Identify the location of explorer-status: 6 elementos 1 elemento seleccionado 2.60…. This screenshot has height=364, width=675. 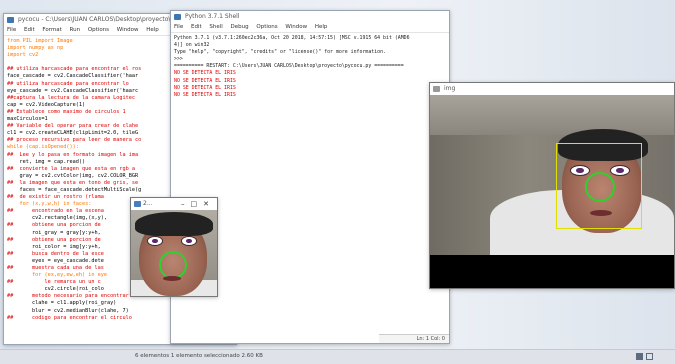
(199, 356).